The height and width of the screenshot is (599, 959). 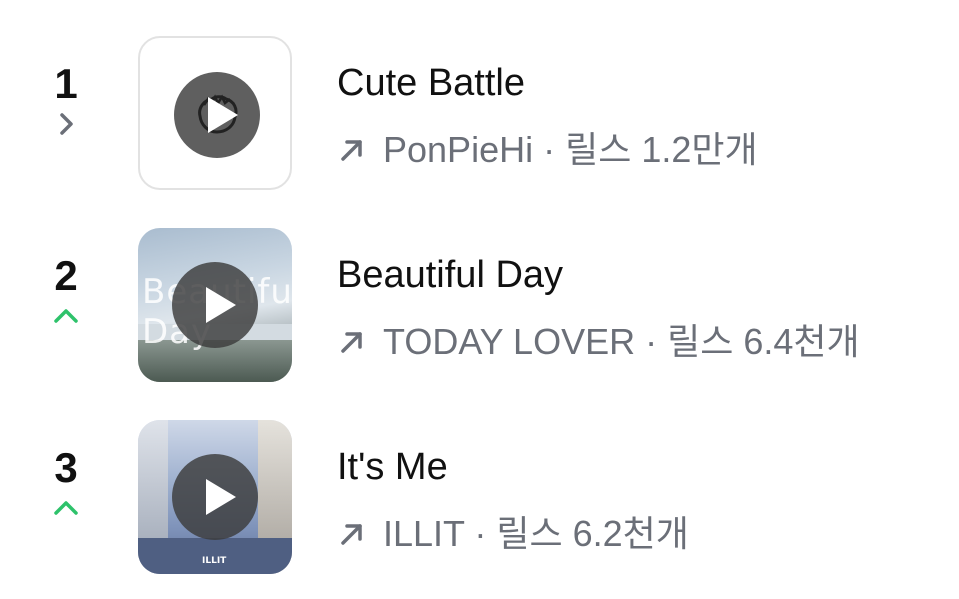 I want to click on track-title: Beautiful Day, so click(x=450, y=275).